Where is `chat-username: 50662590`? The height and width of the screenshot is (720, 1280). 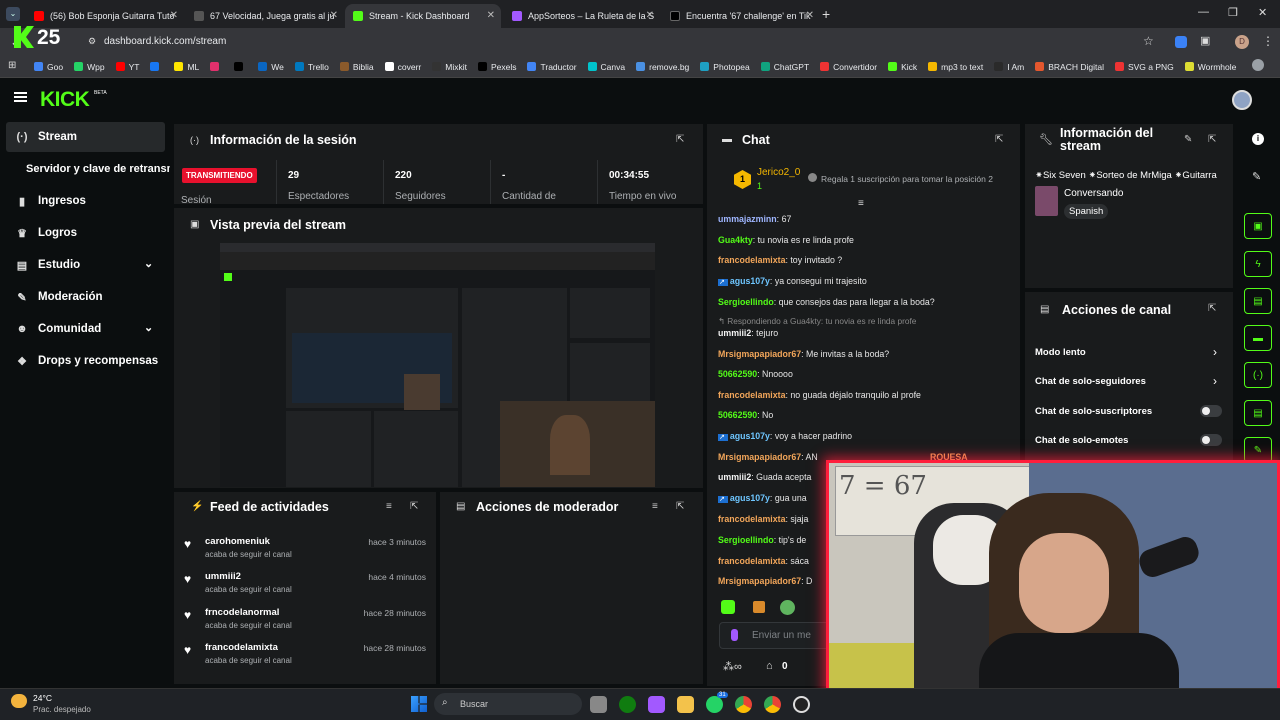 chat-username: 50662590 is located at coordinates (737, 415).